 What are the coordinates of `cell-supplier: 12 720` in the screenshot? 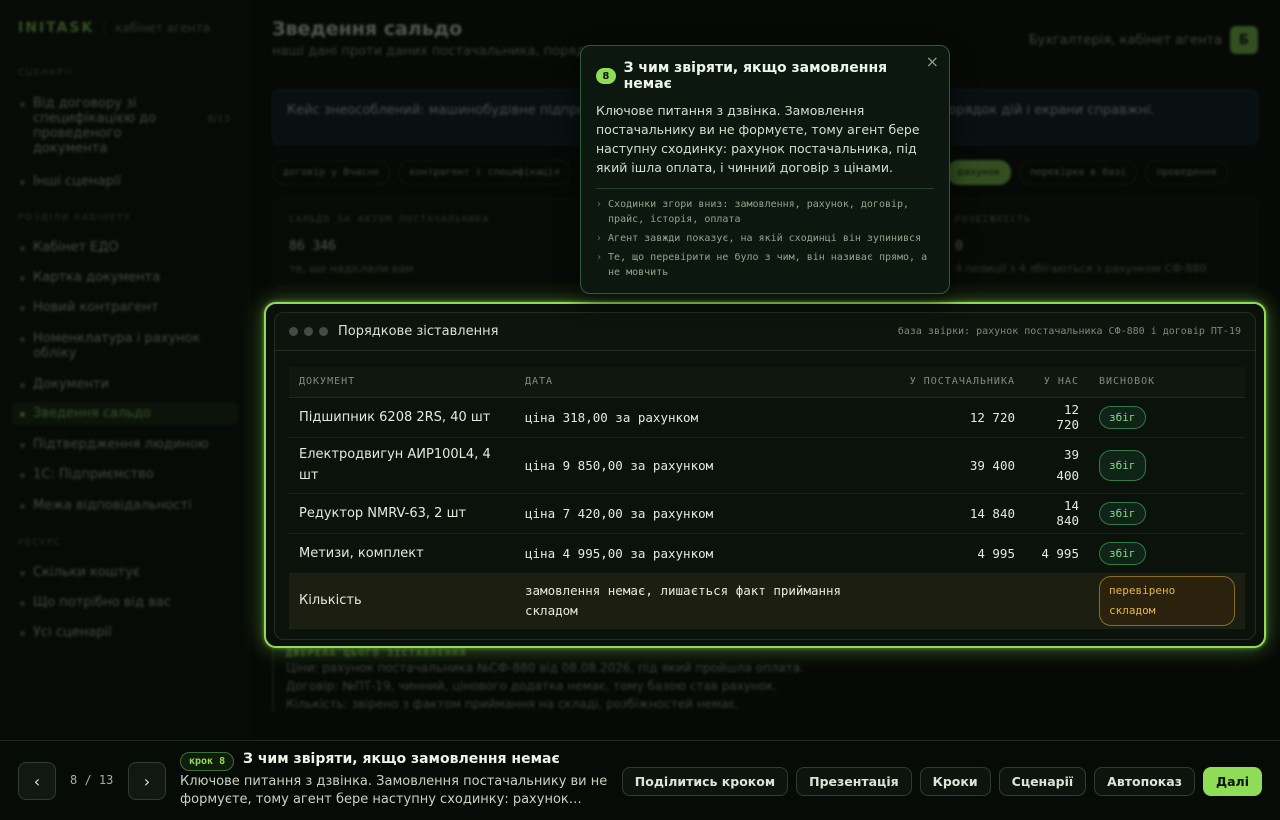 It's located at (950, 417).